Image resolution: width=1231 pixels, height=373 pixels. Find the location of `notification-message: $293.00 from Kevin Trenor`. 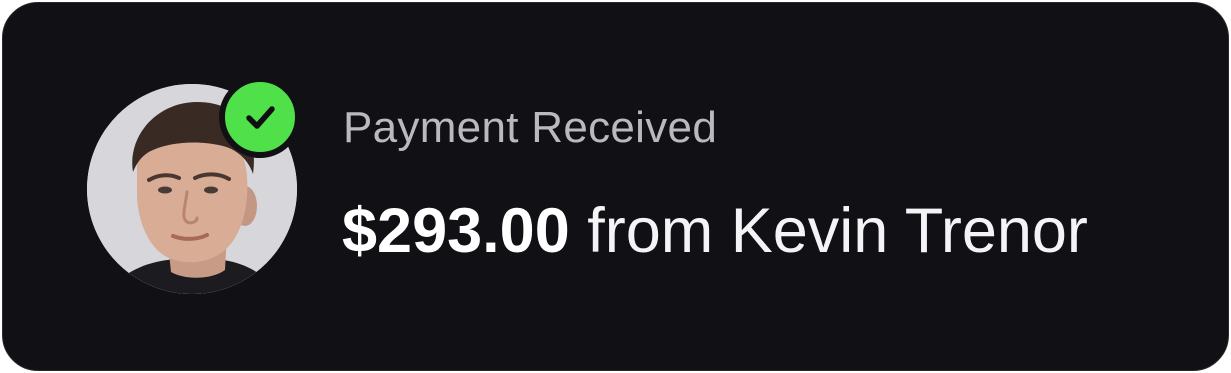

notification-message: $293.00 from Kevin Trenor is located at coordinates (715, 231).